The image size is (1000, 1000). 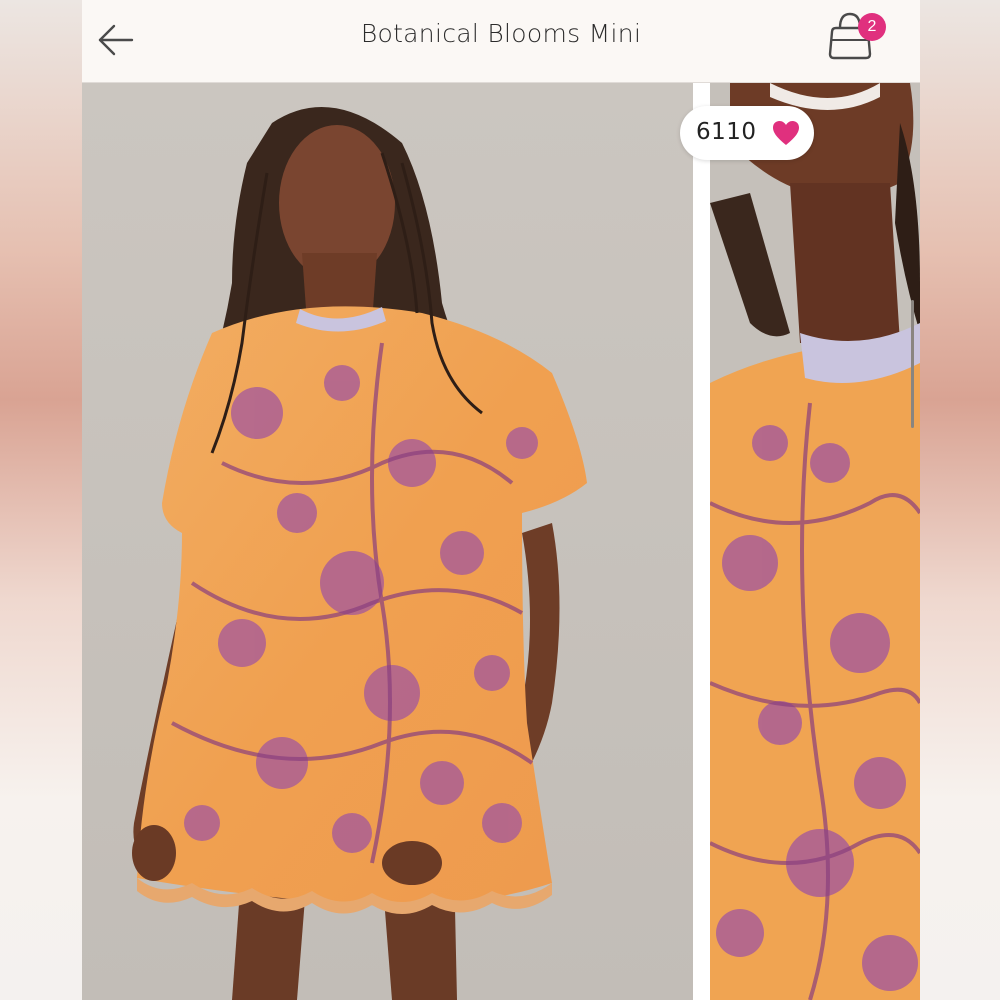 I want to click on scroll-indicator, so click(x=912, y=364).